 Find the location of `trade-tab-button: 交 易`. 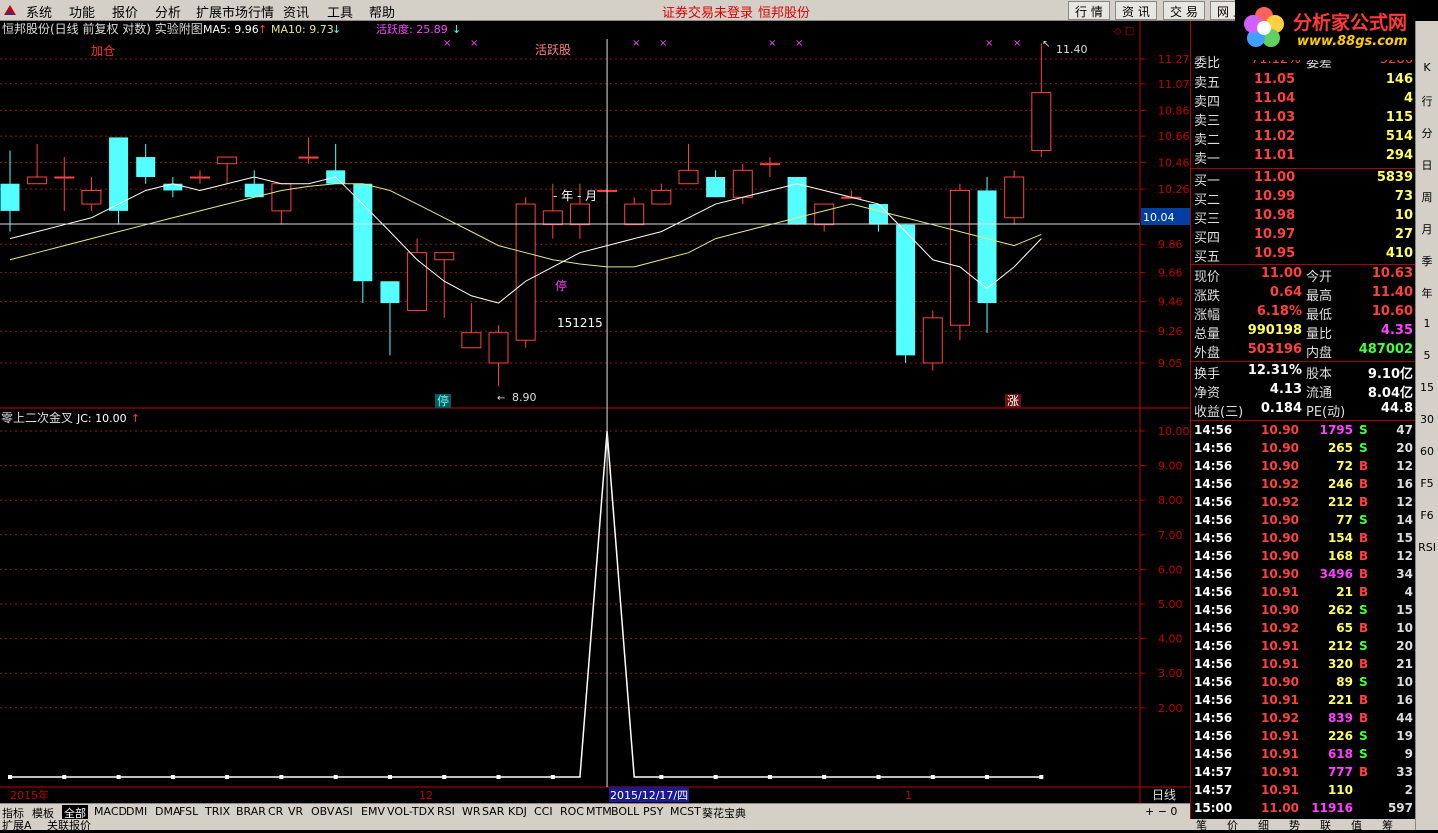

trade-tab-button: 交 易 is located at coordinates (1184, 10).